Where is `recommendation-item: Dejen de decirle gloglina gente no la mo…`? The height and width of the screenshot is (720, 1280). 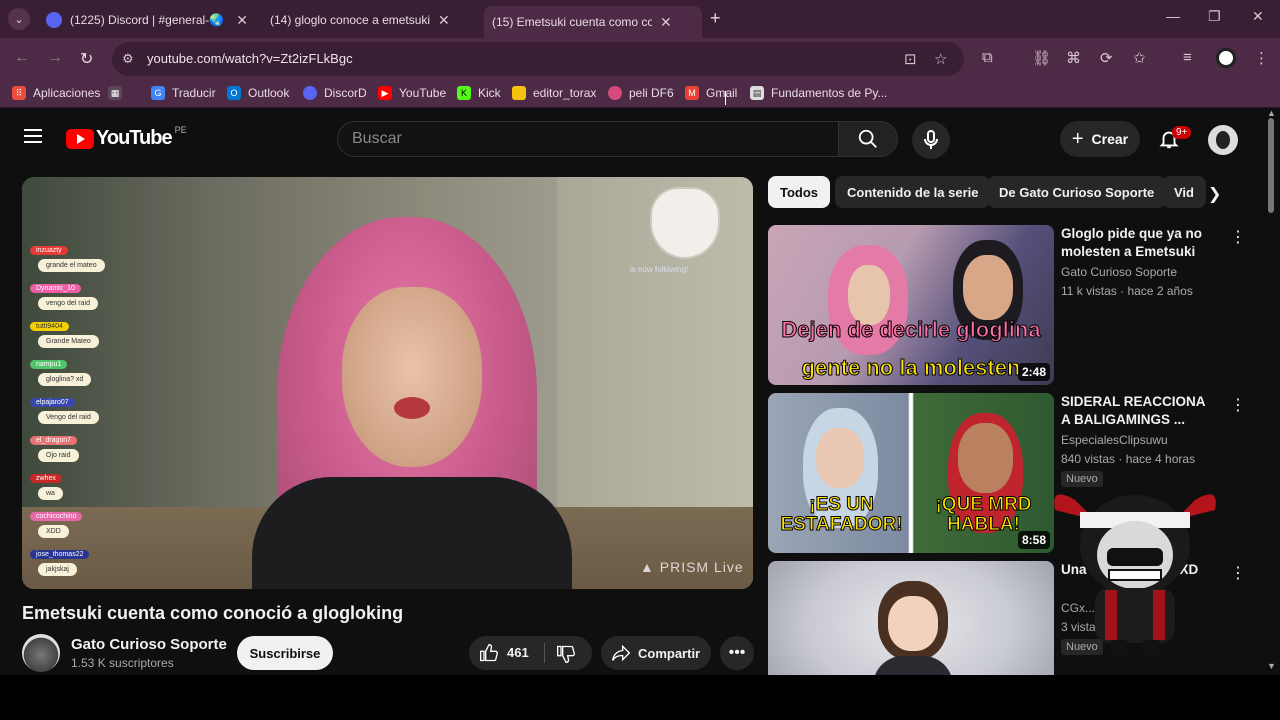
recommendation-item: Dejen de decirle gloglina gente no la mo… is located at coordinates (1007, 305).